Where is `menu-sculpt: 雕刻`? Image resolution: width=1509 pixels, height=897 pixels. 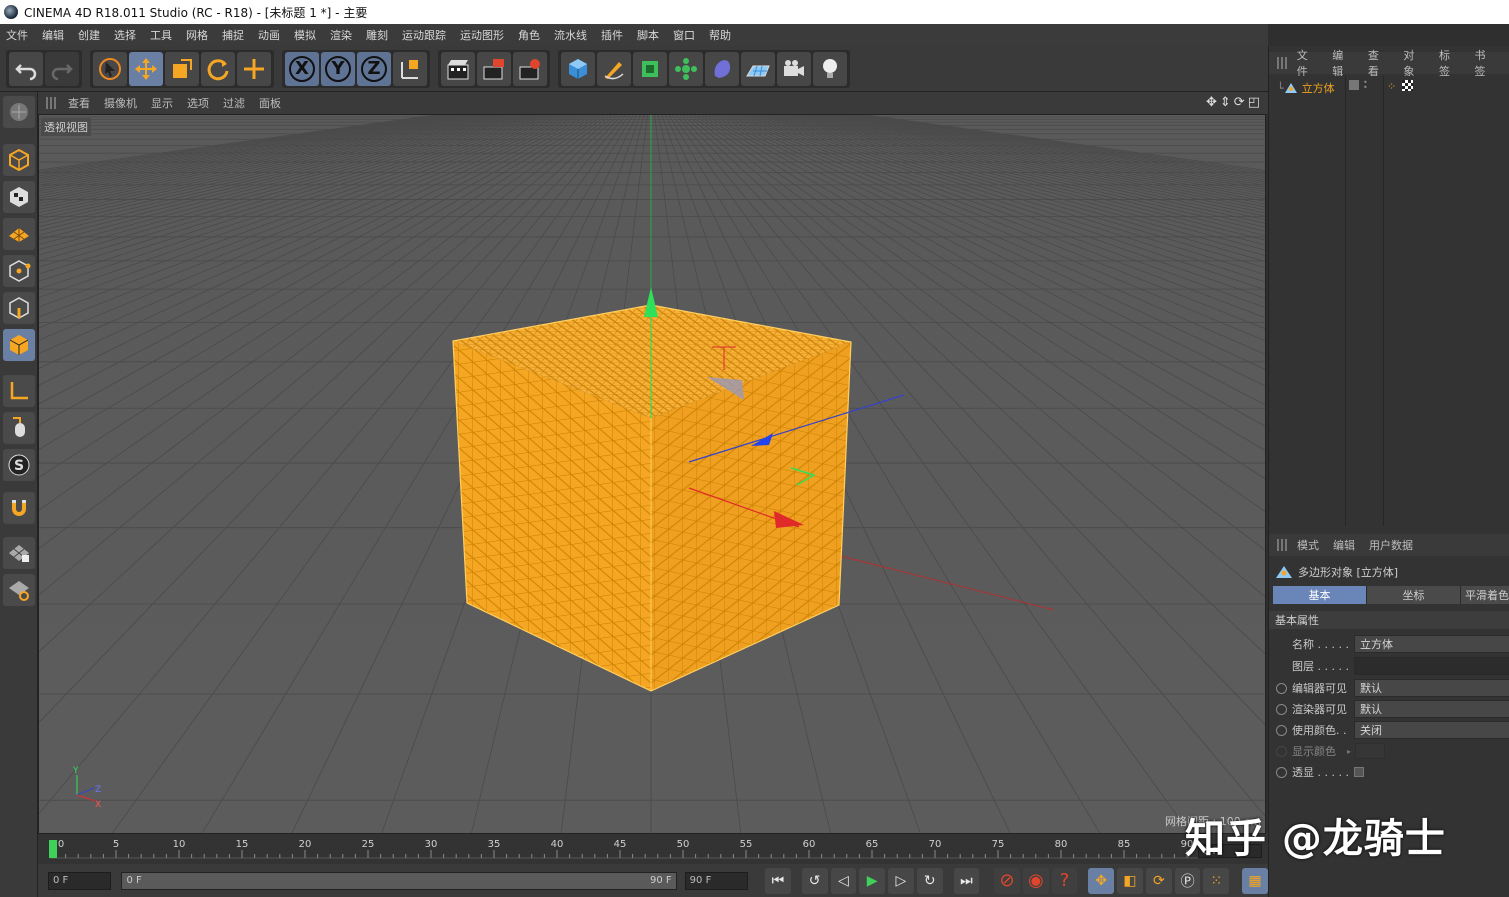 menu-sculpt: 雕刻 is located at coordinates (377, 35).